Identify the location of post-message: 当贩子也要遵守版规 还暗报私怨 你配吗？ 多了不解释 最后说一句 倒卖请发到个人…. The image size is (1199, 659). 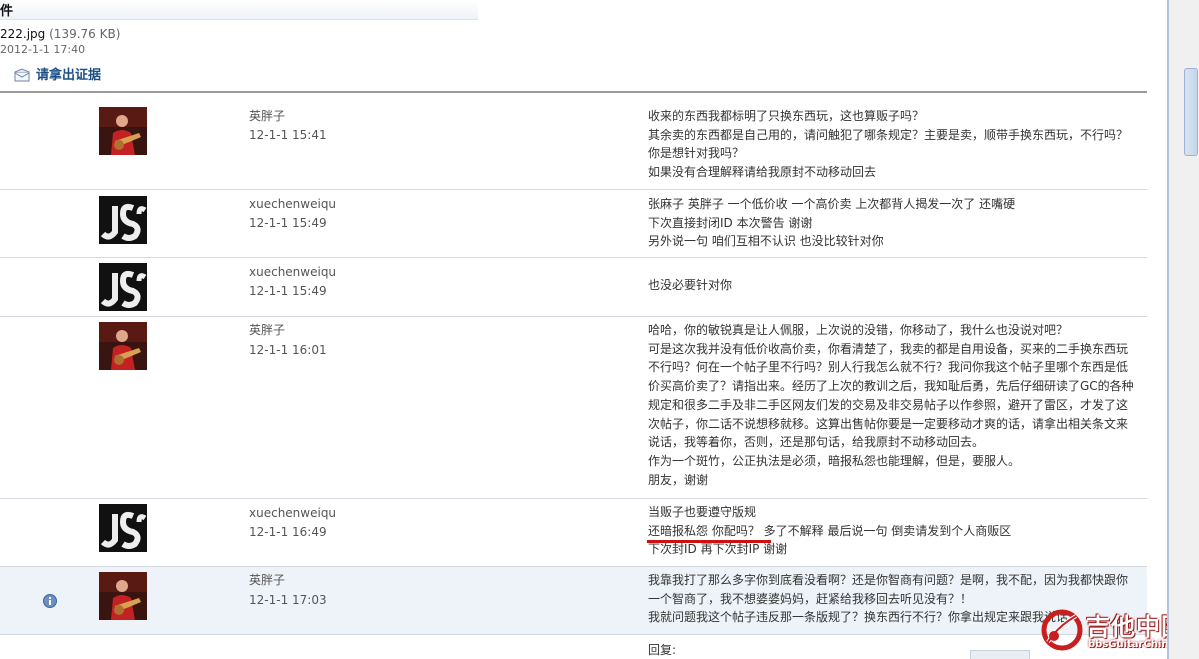
(893, 531).